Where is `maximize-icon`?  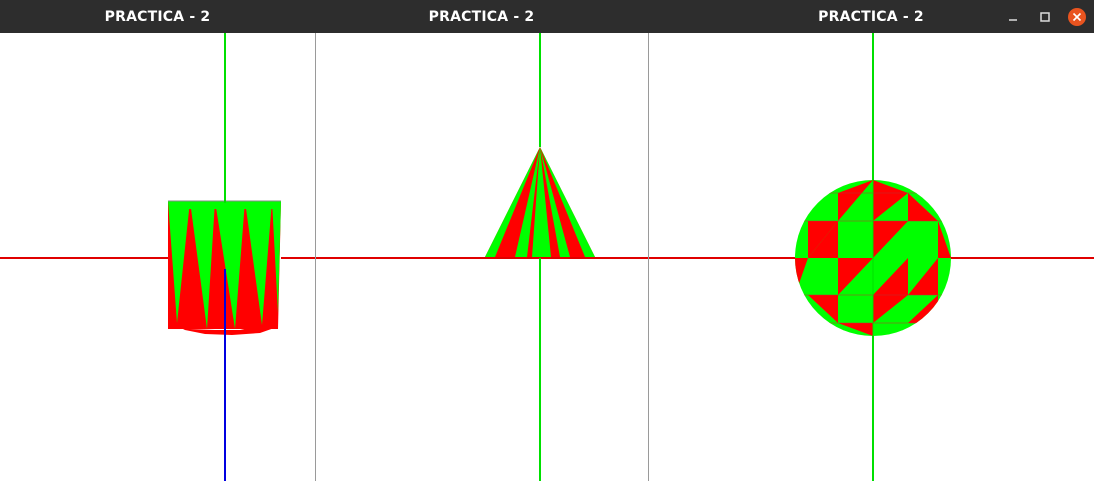
maximize-icon is located at coordinates (1045, 17).